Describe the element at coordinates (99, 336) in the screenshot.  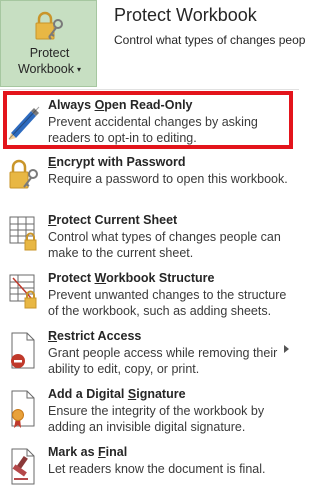
I see `title-part: estrict Access` at that location.